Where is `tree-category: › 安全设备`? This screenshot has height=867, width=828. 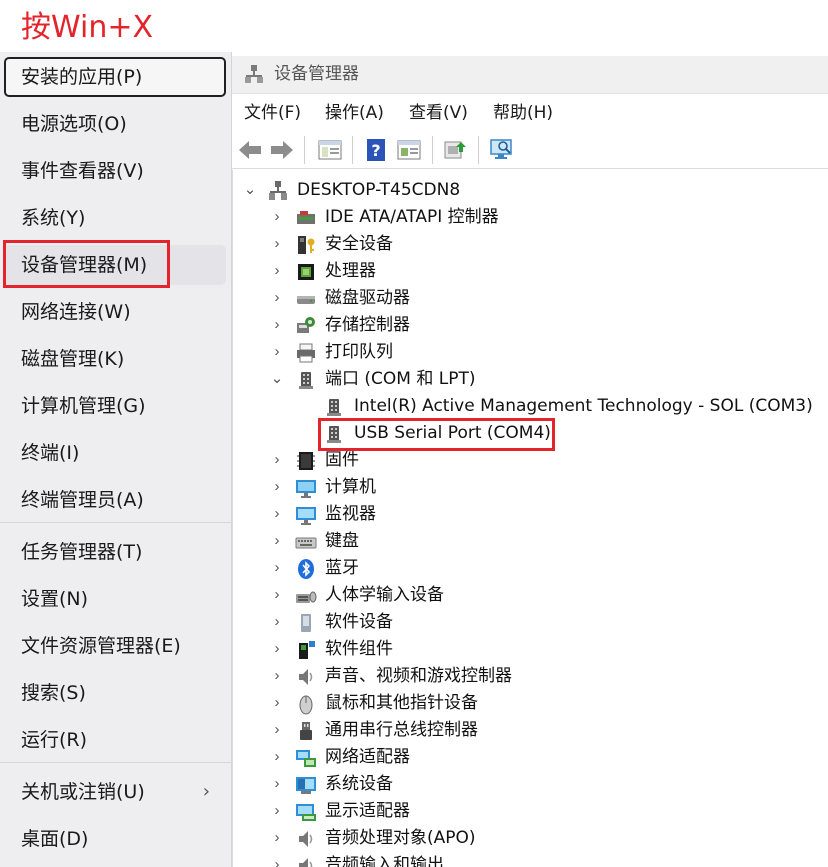 tree-category: › 安全设备 is located at coordinates (530, 244).